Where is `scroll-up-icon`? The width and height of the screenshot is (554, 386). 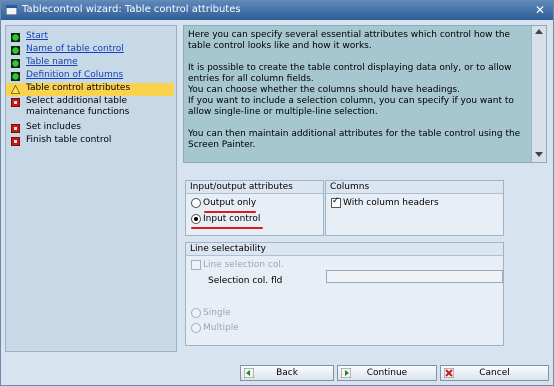 scroll-up-icon is located at coordinates (539, 31).